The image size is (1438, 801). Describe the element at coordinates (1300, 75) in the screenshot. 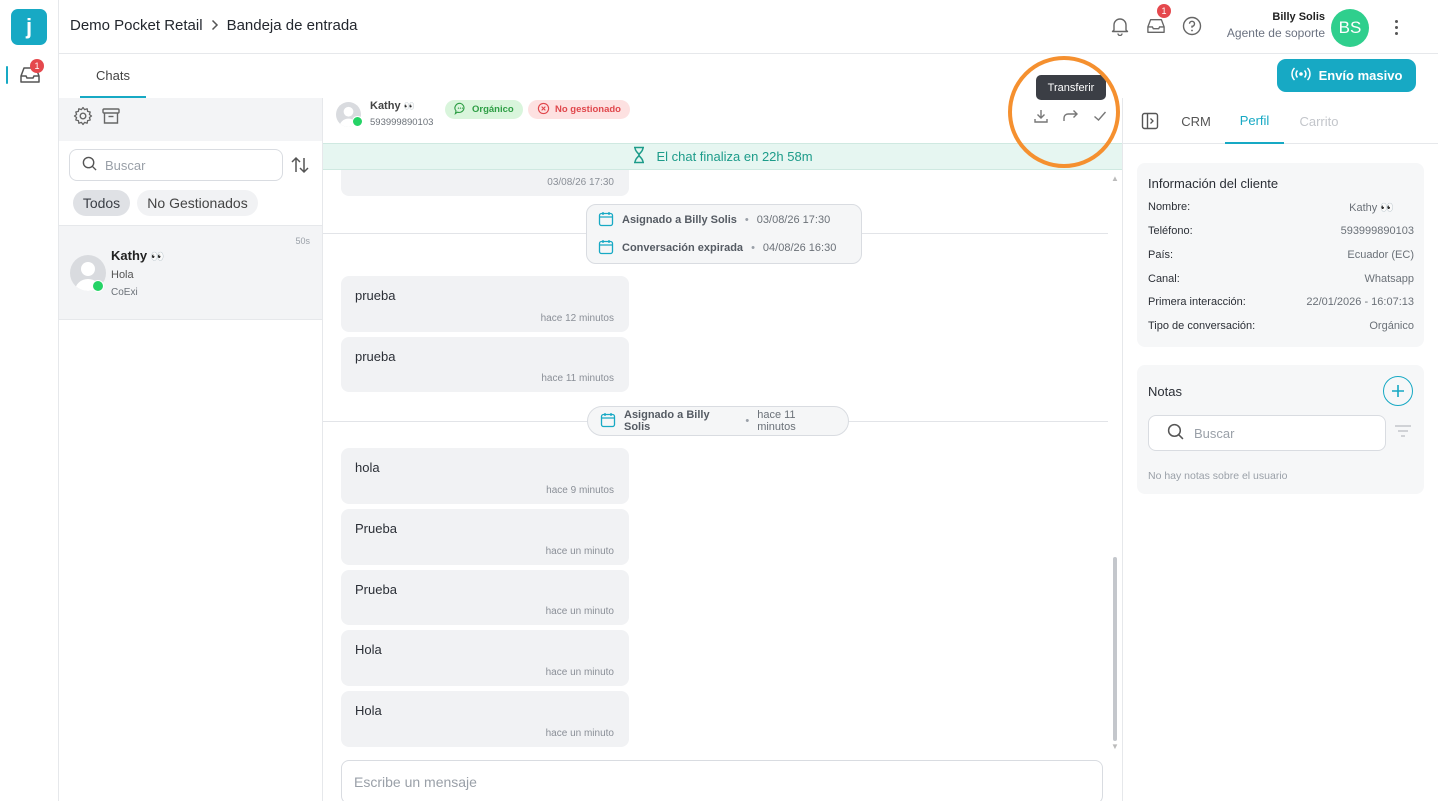

I see `broadcast-icon` at that location.